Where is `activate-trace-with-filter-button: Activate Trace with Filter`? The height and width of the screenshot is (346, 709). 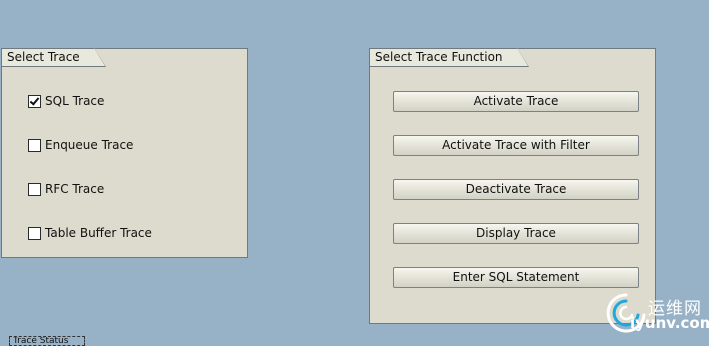 activate-trace-with-filter-button: Activate Trace with Filter is located at coordinates (516, 145).